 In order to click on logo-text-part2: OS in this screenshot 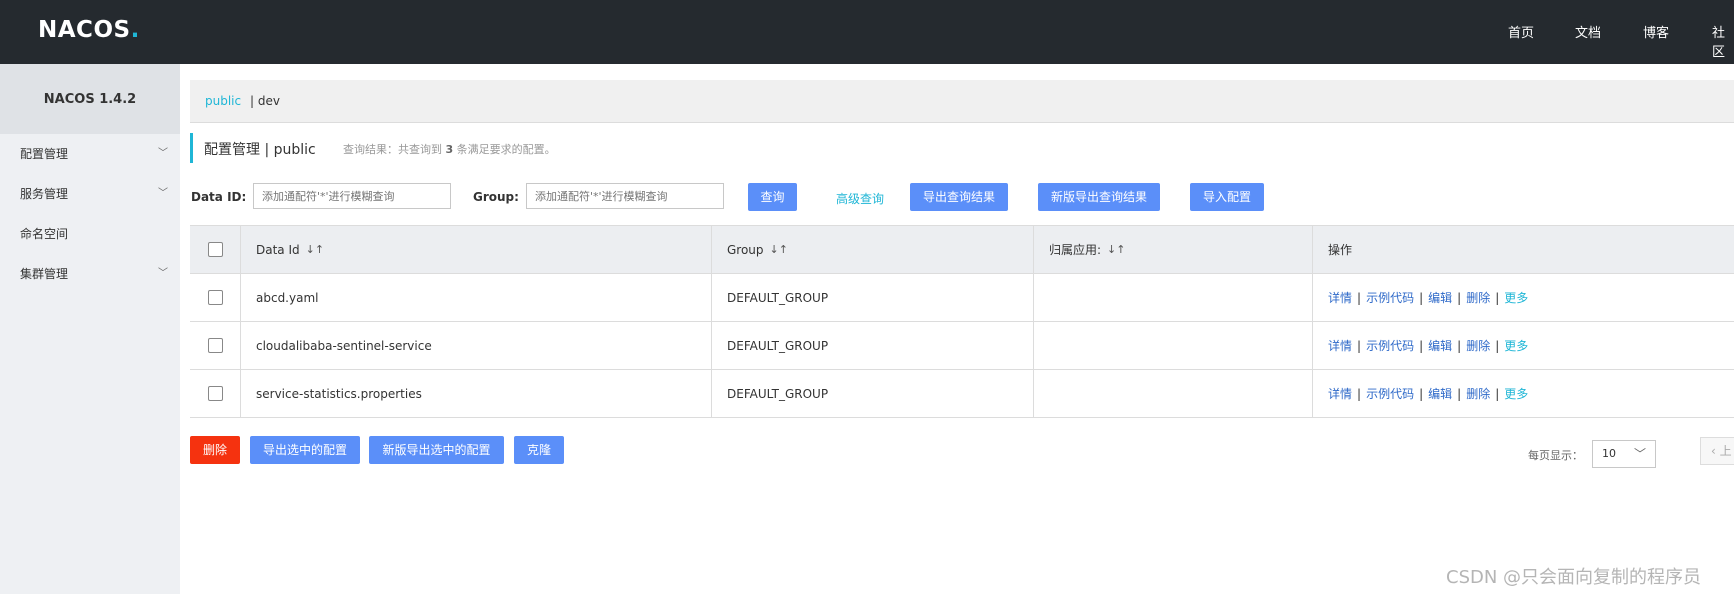, I will do `click(112, 30)`.